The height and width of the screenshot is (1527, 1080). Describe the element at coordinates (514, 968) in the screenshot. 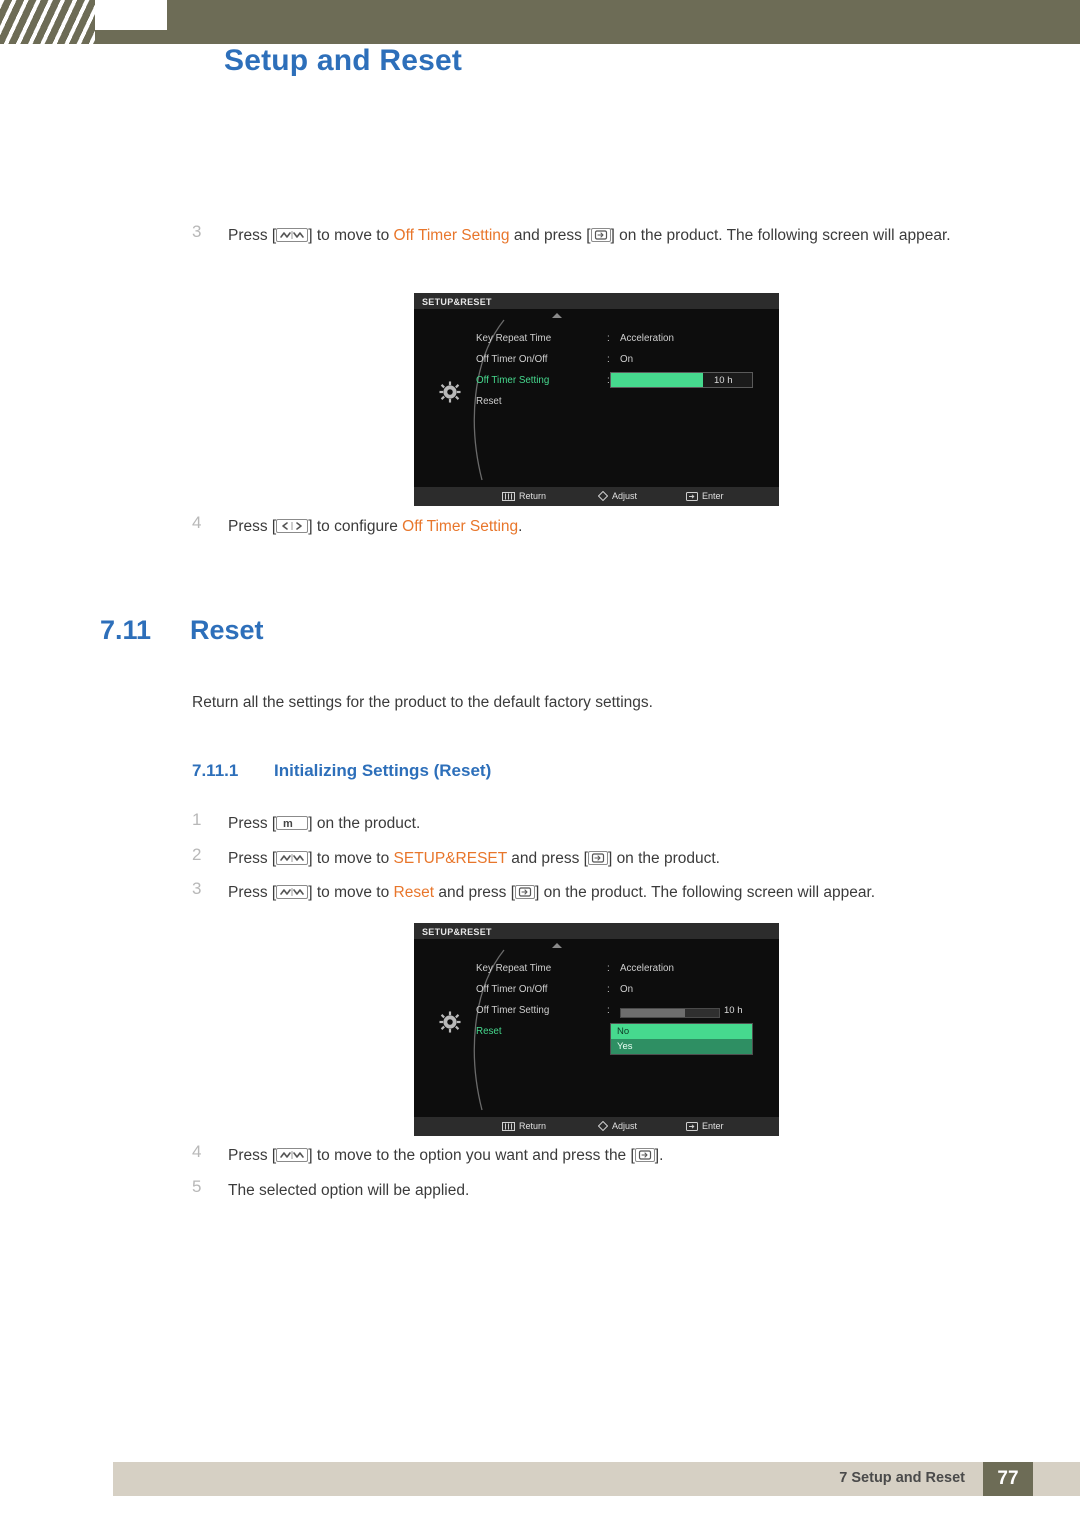

I see `osd-row-label: Key Repeat Time` at that location.